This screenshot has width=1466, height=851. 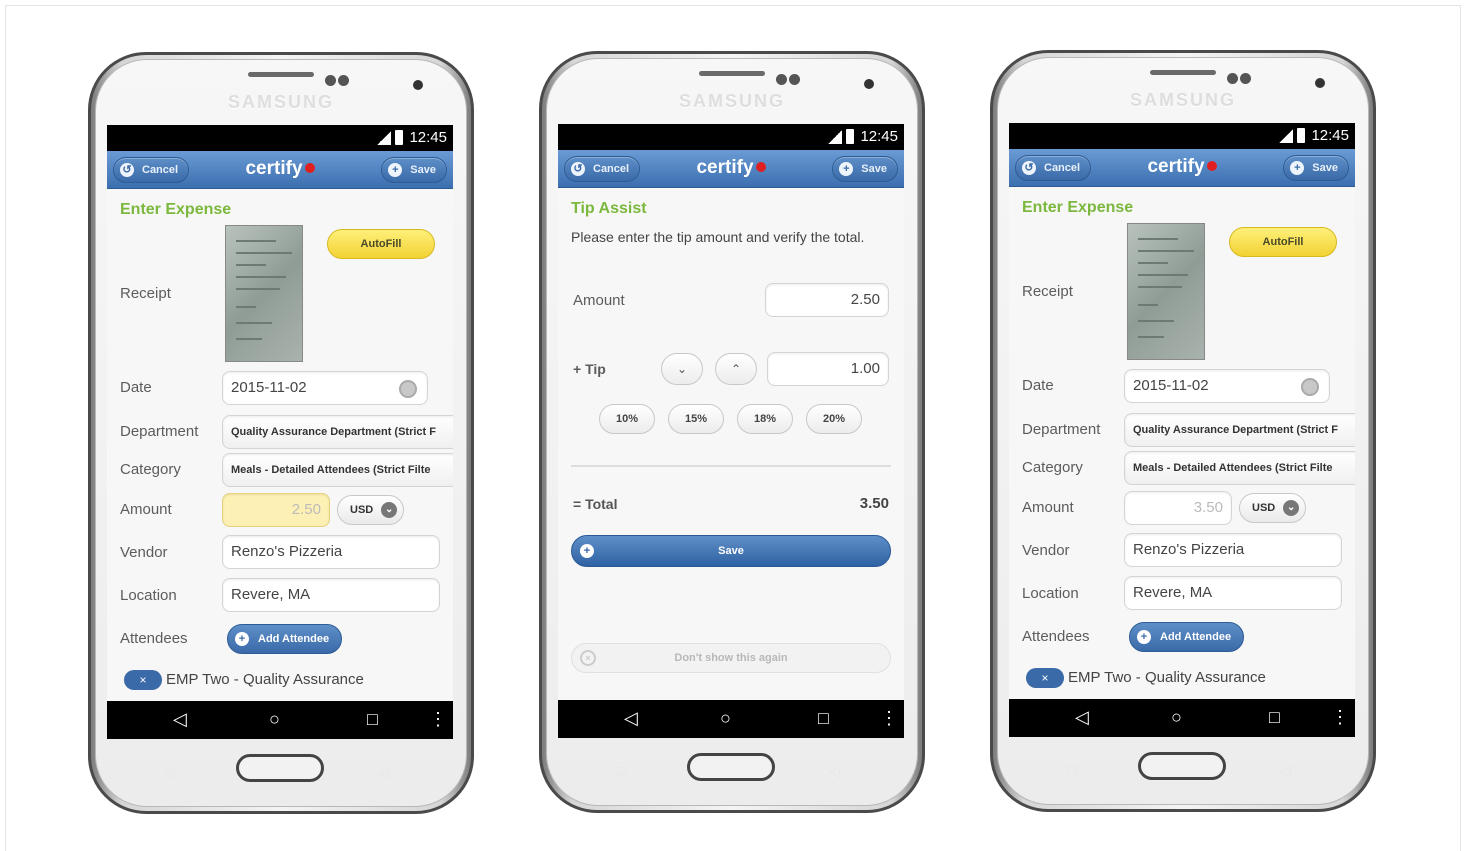 I want to click on close-icon: ×, so click(x=588, y=658).